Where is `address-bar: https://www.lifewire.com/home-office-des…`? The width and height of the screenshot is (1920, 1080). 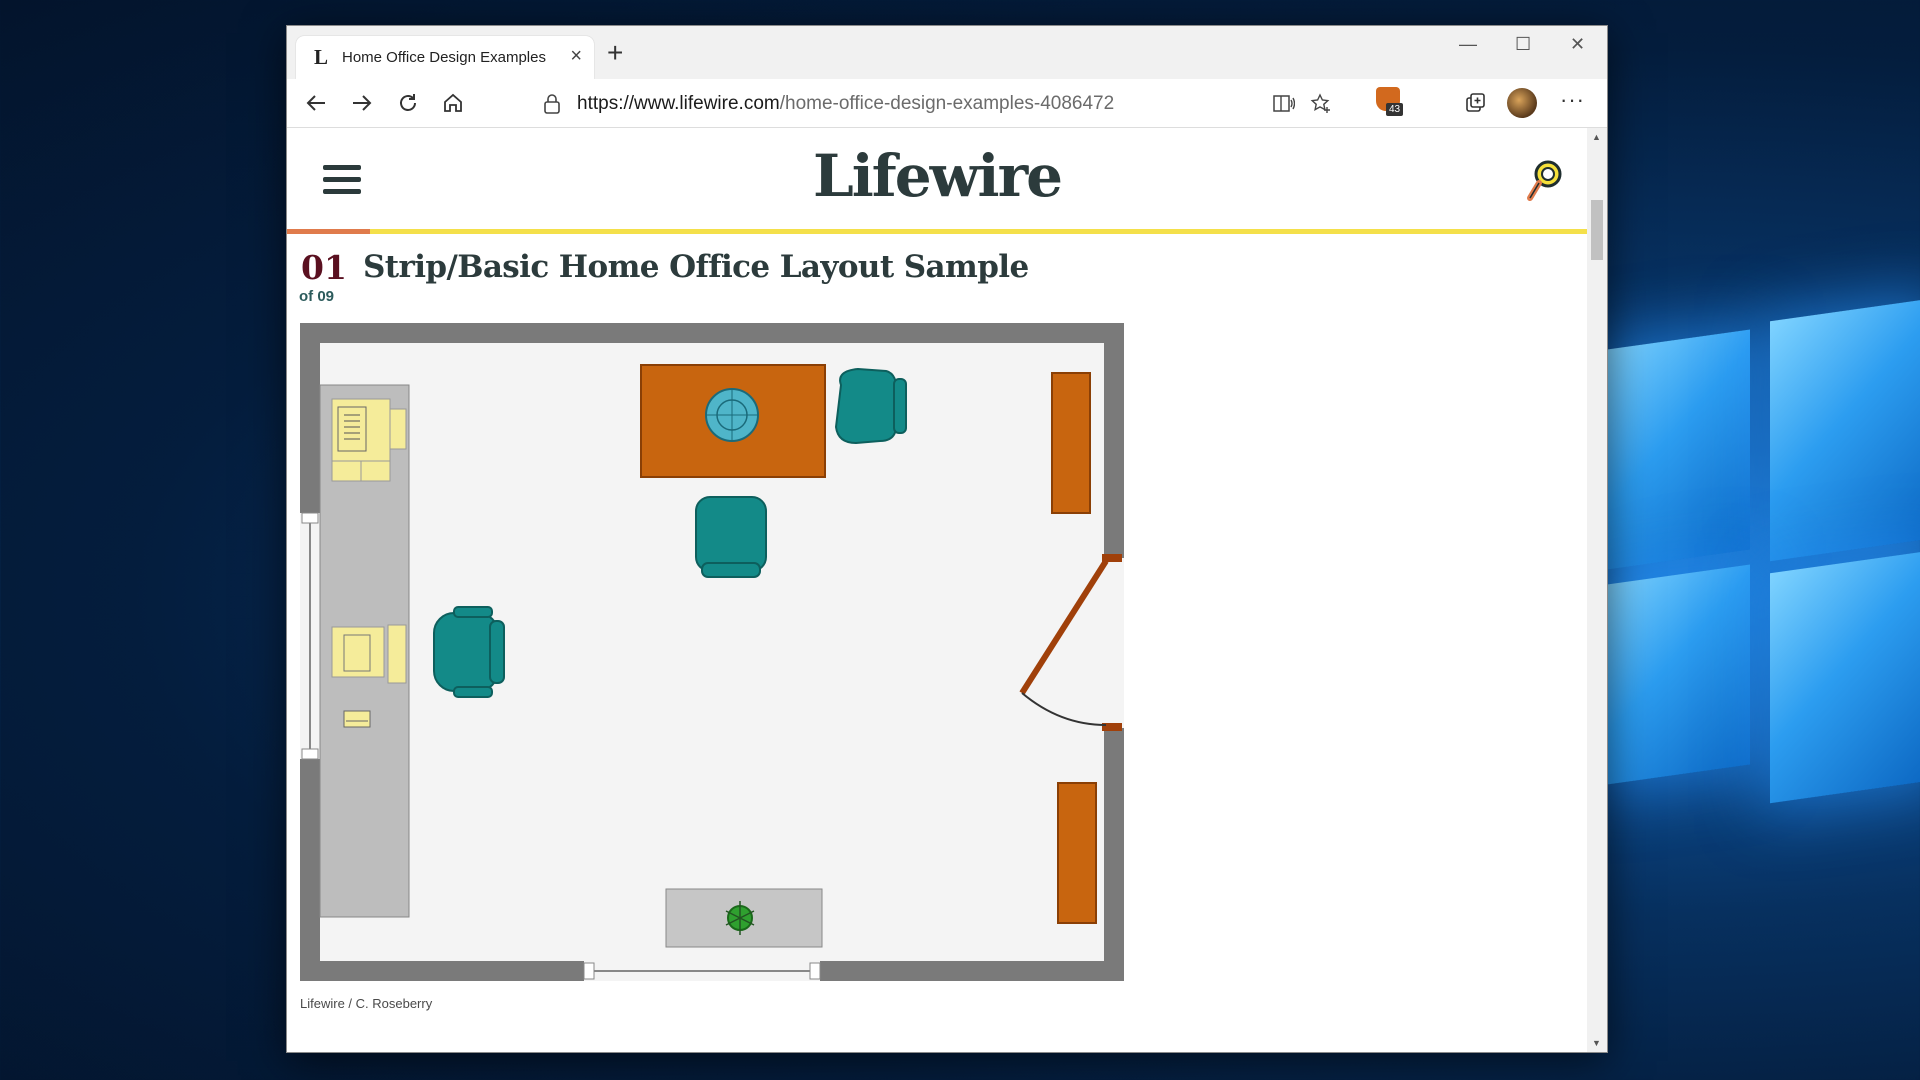 address-bar: https://www.lifewire.com/home-office-des… is located at coordinates (935, 104).